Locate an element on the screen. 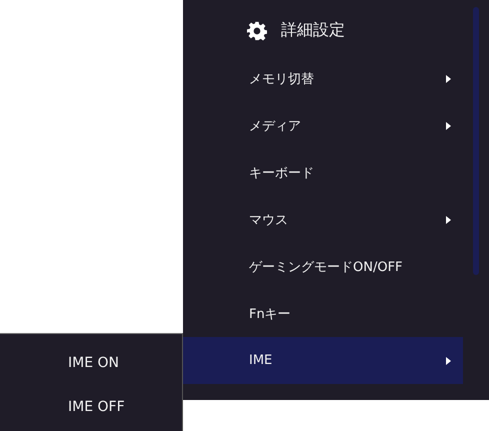  submenu-item: IME ON is located at coordinates (91, 363).